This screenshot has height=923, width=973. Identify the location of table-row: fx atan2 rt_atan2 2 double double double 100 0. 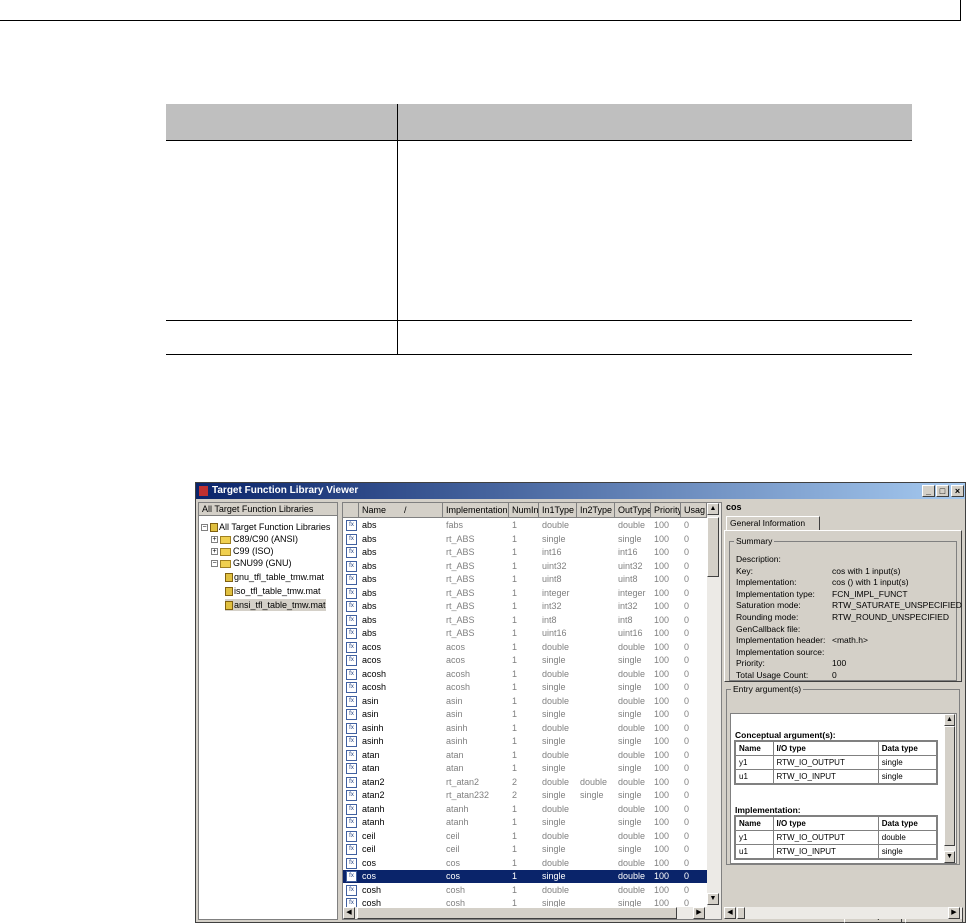
(525, 782).